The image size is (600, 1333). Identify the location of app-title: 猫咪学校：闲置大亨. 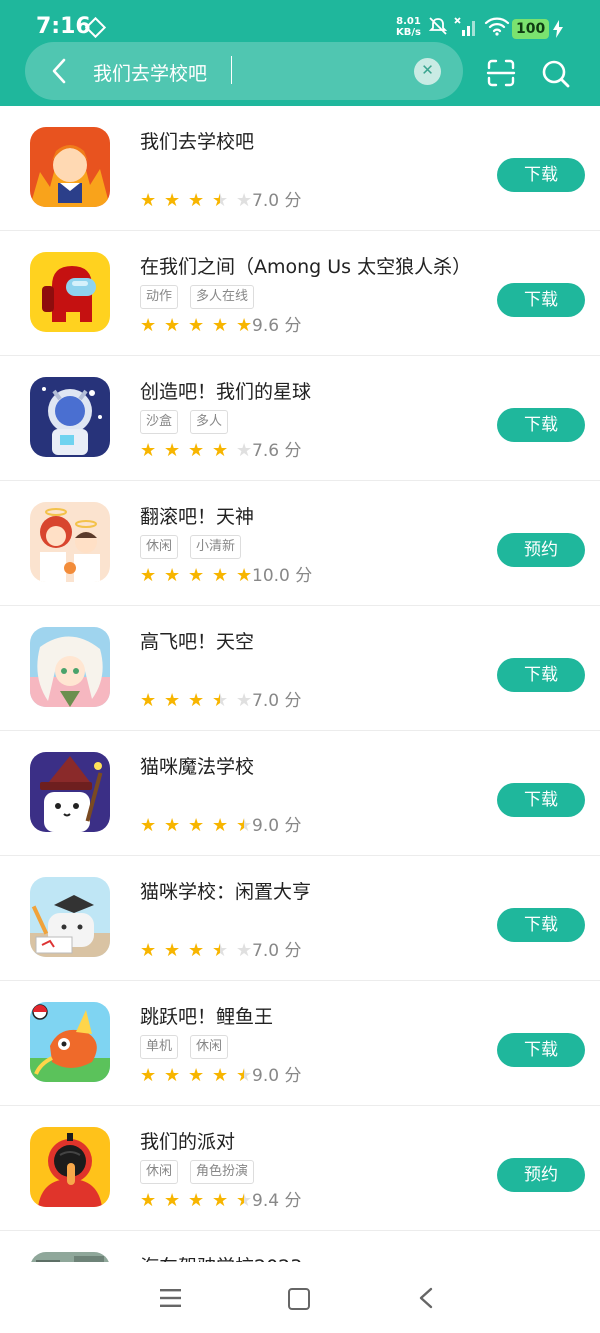
(225, 890).